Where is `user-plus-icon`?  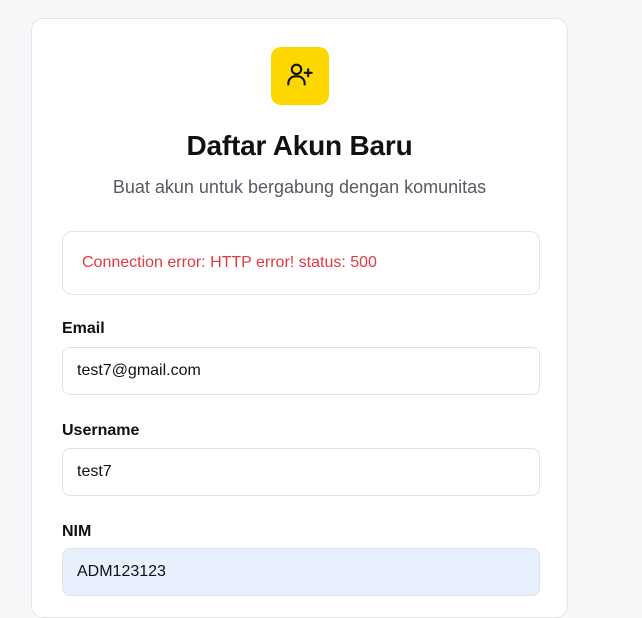
user-plus-icon is located at coordinates (300, 76).